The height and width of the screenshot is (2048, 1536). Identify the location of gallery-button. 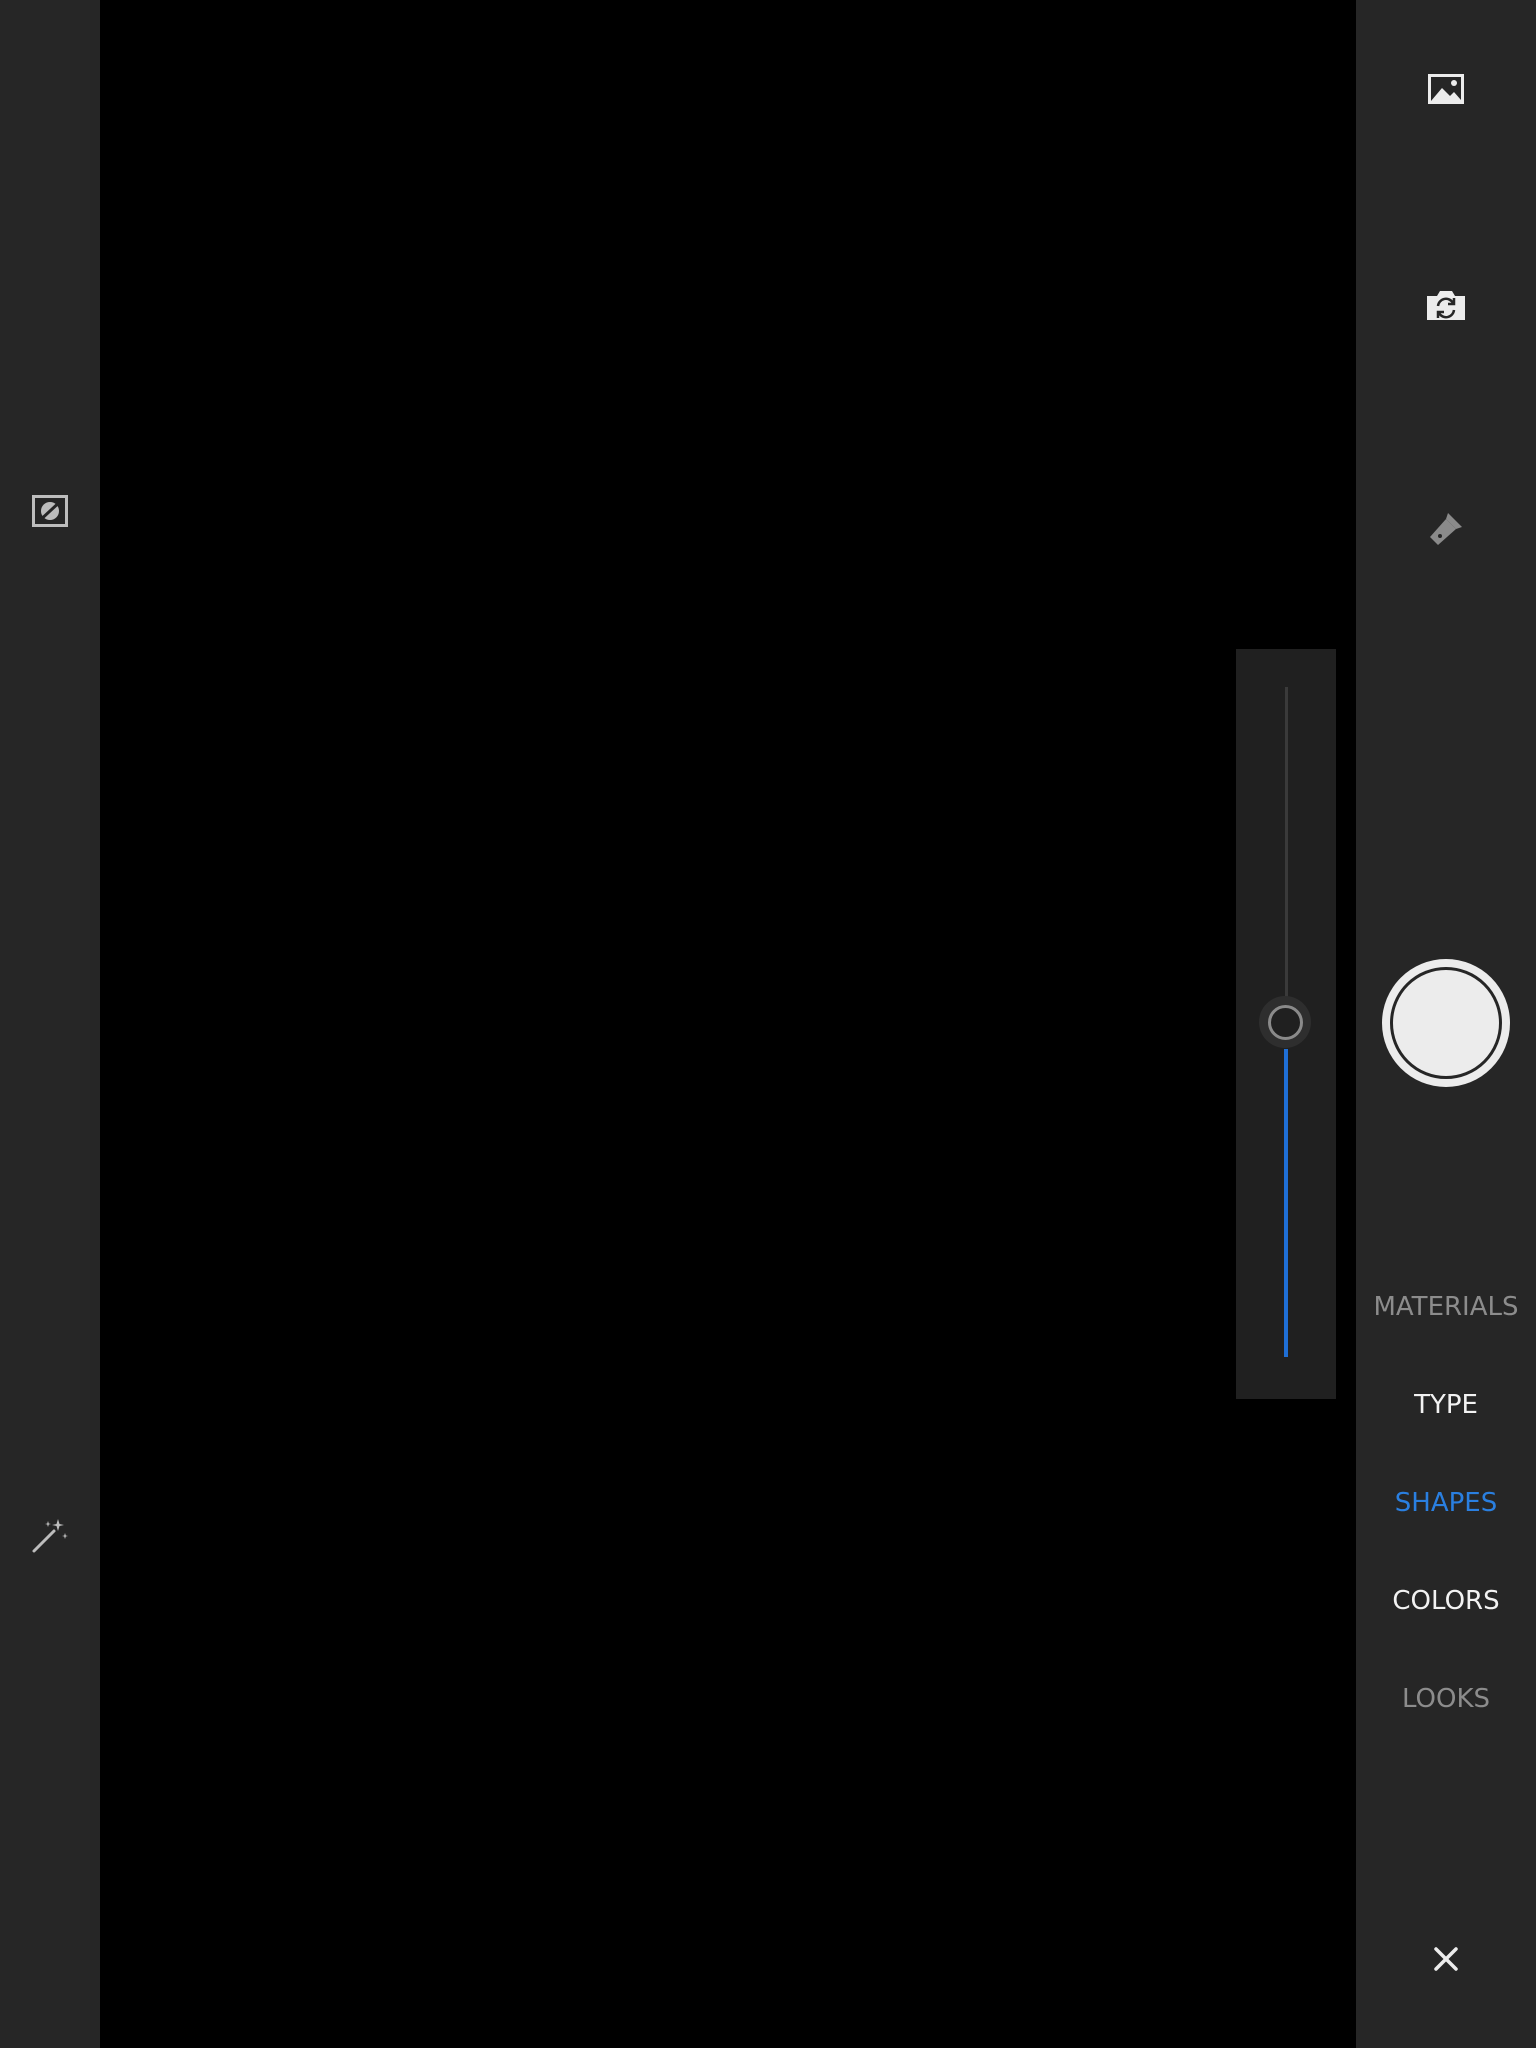
(1446, 89).